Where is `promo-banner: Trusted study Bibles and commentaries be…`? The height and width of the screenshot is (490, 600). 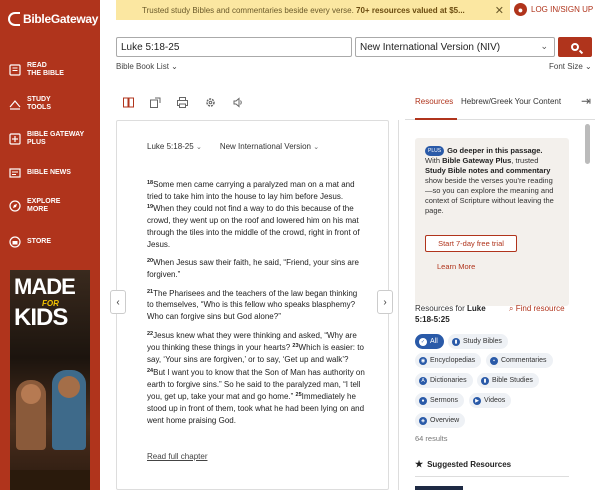 promo-banner: Trusted study Bibles and commentaries be… is located at coordinates (313, 10).